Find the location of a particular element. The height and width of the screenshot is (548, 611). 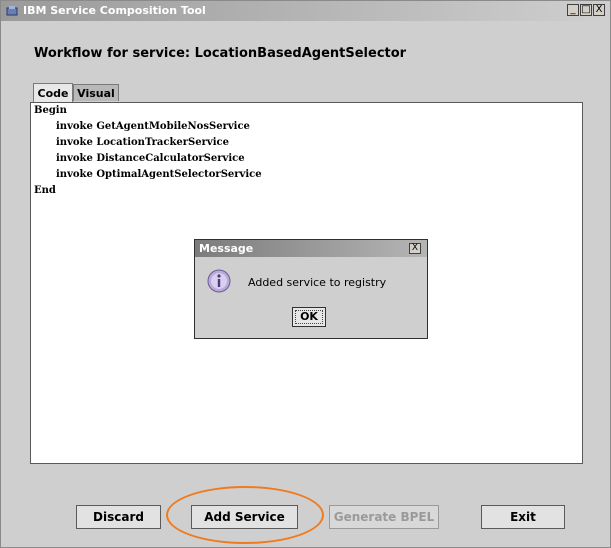

code-line: invoke LocationTrackerService is located at coordinates (142, 142).